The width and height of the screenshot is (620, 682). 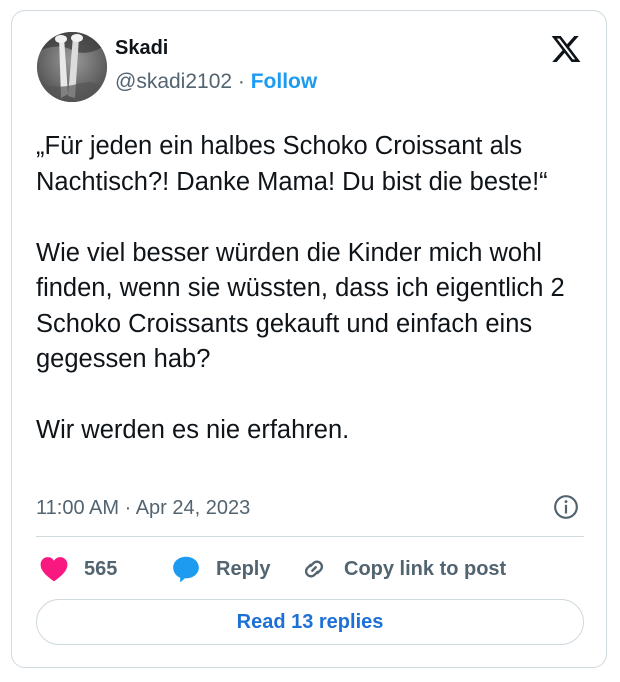 I want to click on reply-button: Reply, so click(x=221, y=569).